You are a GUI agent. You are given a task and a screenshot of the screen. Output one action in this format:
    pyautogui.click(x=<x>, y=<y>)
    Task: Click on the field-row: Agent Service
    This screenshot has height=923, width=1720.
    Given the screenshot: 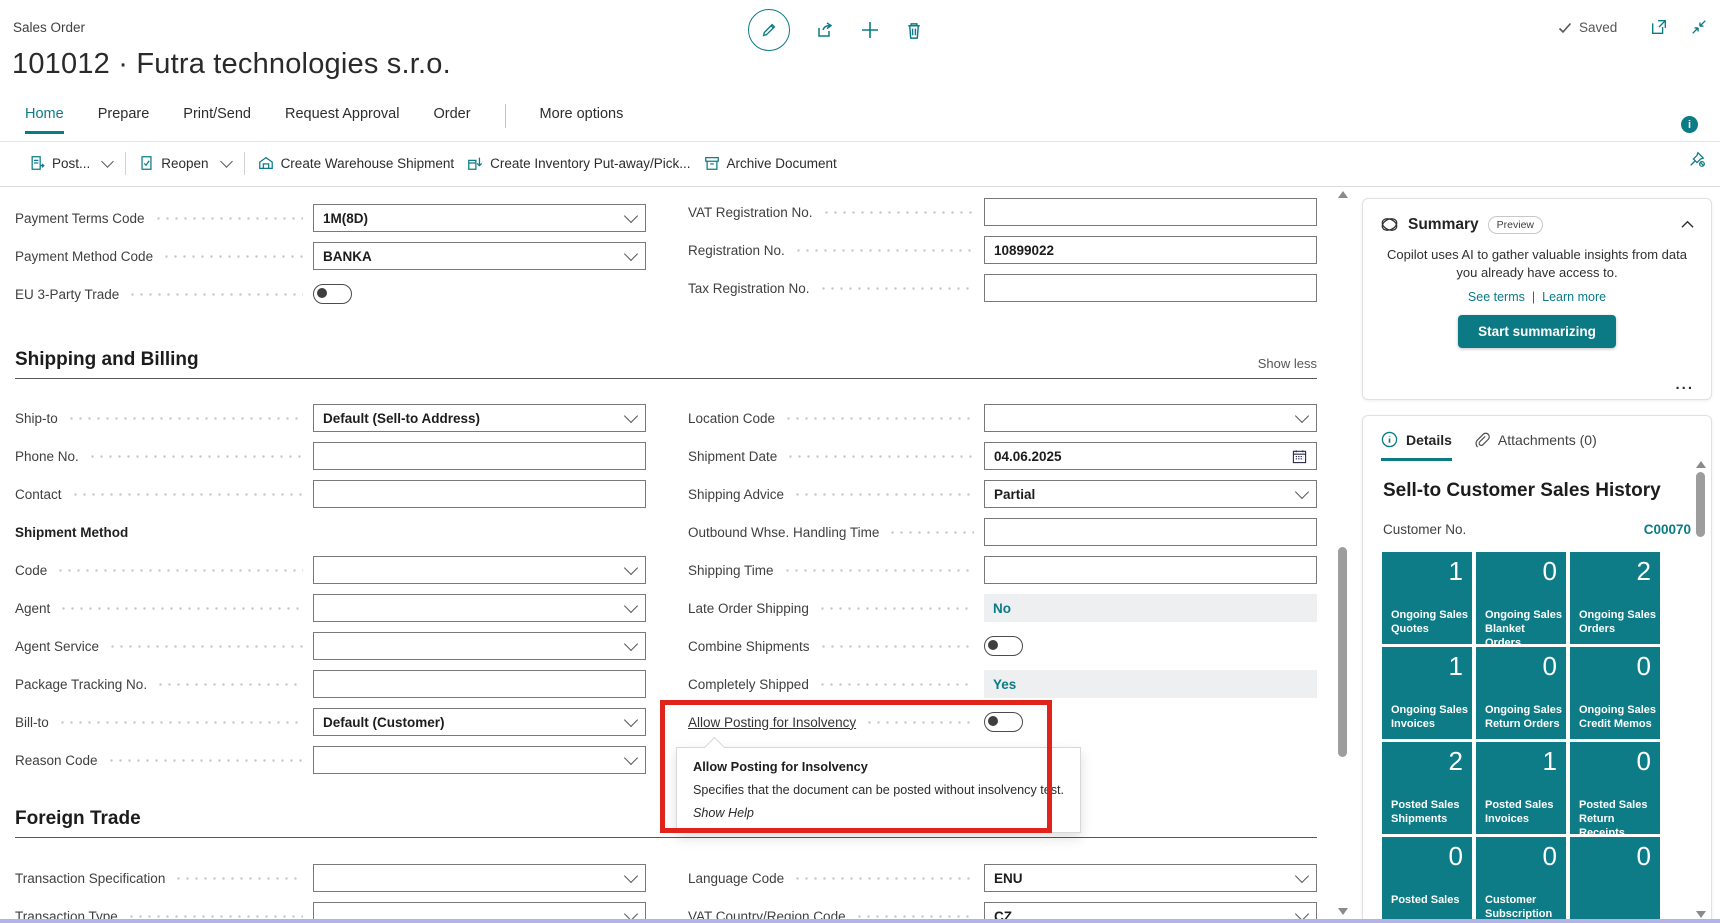 What is the action you would take?
    pyautogui.click(x=330, y=646)
    